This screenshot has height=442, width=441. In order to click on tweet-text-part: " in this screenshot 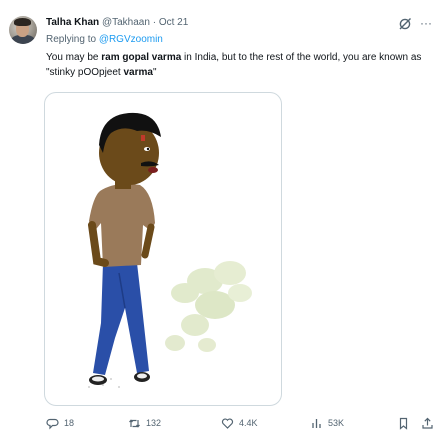, I will do `click(154, 72)`.